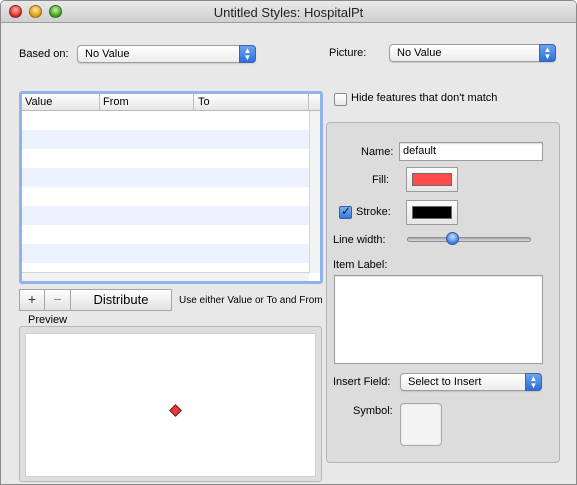 The height and width of the screenshot is (485, 577). I want to click on column-header-value: Value, so click(38, 102).